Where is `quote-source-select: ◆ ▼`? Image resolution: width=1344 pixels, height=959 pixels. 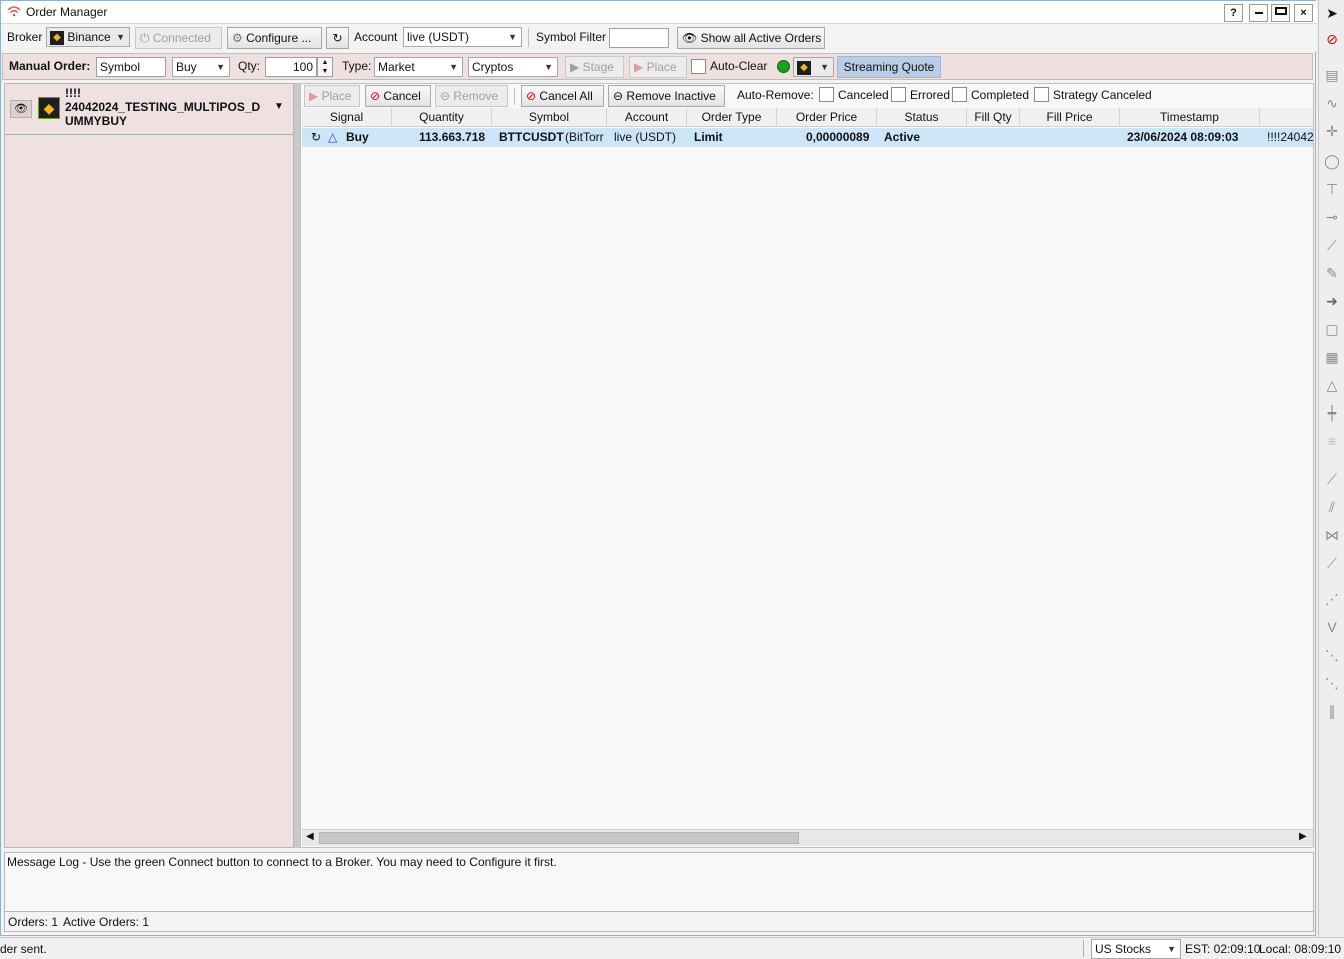 quote-source-select: ◆ ▼ is located at coordinates (813, 67).